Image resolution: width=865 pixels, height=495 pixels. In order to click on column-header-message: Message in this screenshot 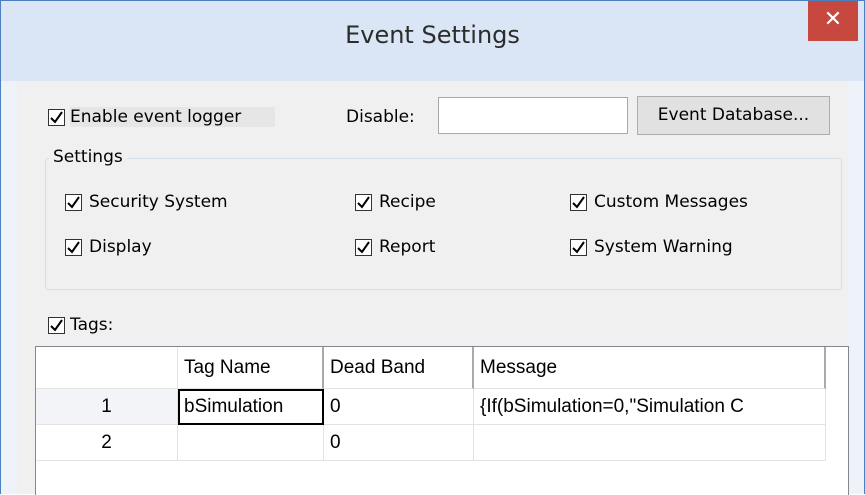, I will do `click(650, 368)`.